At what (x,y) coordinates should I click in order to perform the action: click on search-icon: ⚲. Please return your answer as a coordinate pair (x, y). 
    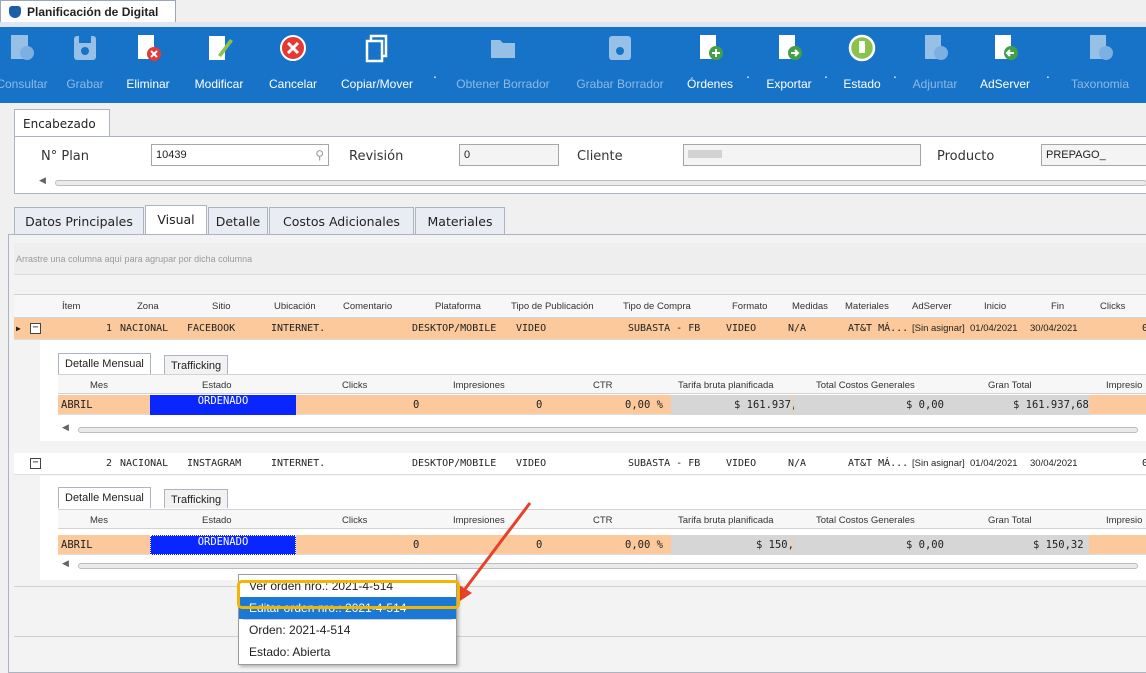
    Looking at the image, I should click on (319, 155).